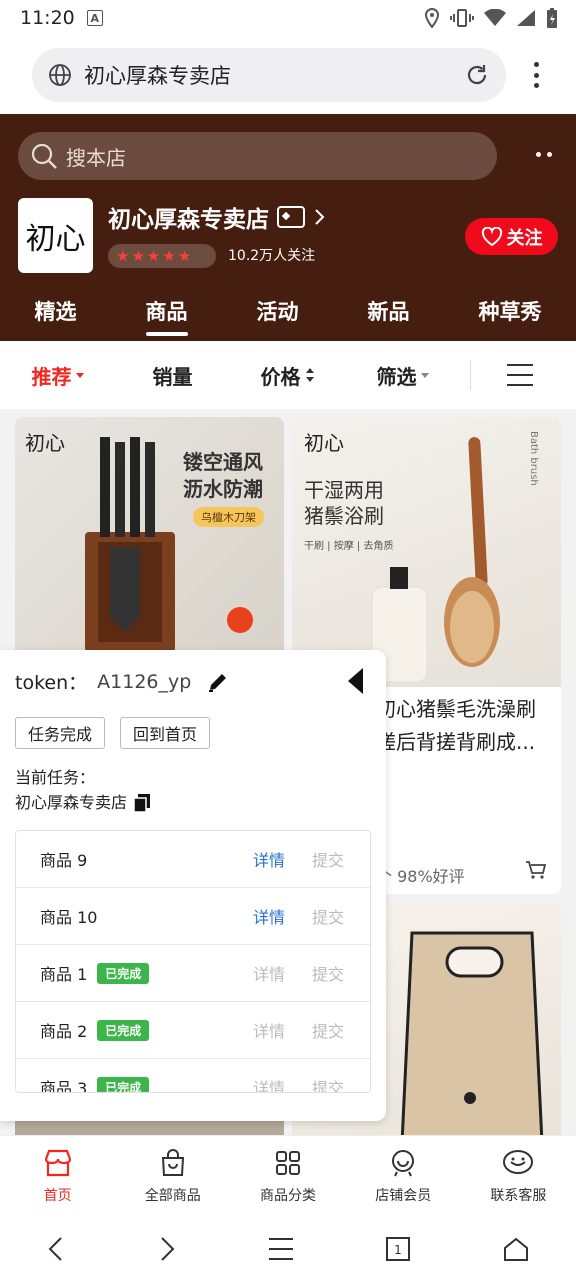 Image resolution: width=576 pixels, height=1280 pixels. I want to click on tabs-icon: 1, so click(398, 1249).